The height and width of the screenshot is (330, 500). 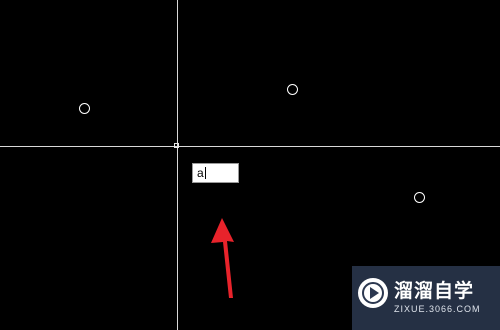 I want to click on red-arrow-icon, so click(x=222, y=258).